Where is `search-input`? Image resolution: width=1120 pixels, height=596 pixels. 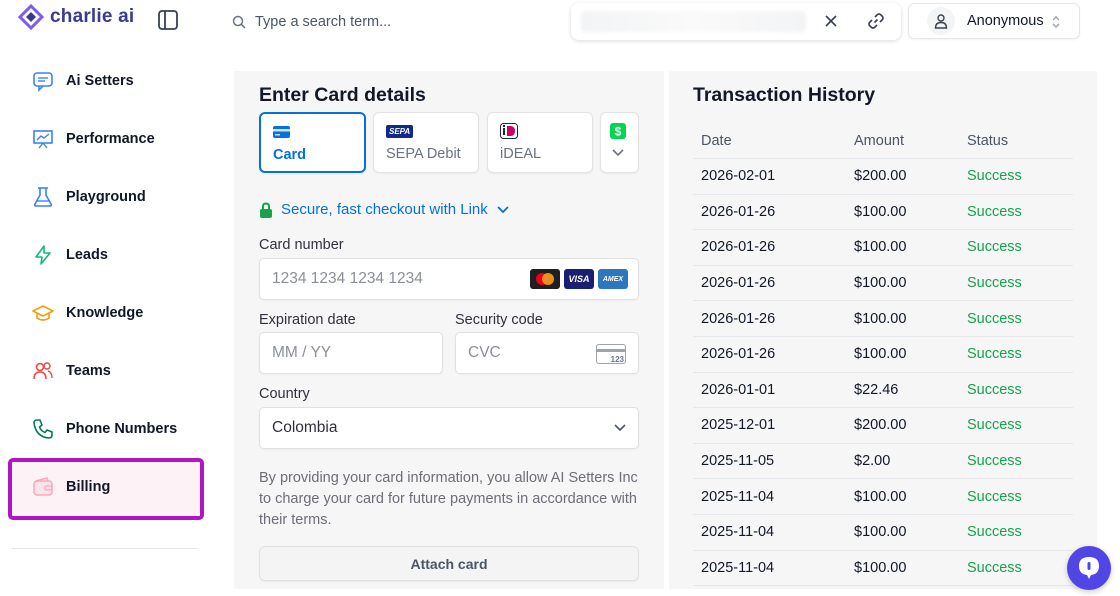
search-input is located at coordinates (395, 22).